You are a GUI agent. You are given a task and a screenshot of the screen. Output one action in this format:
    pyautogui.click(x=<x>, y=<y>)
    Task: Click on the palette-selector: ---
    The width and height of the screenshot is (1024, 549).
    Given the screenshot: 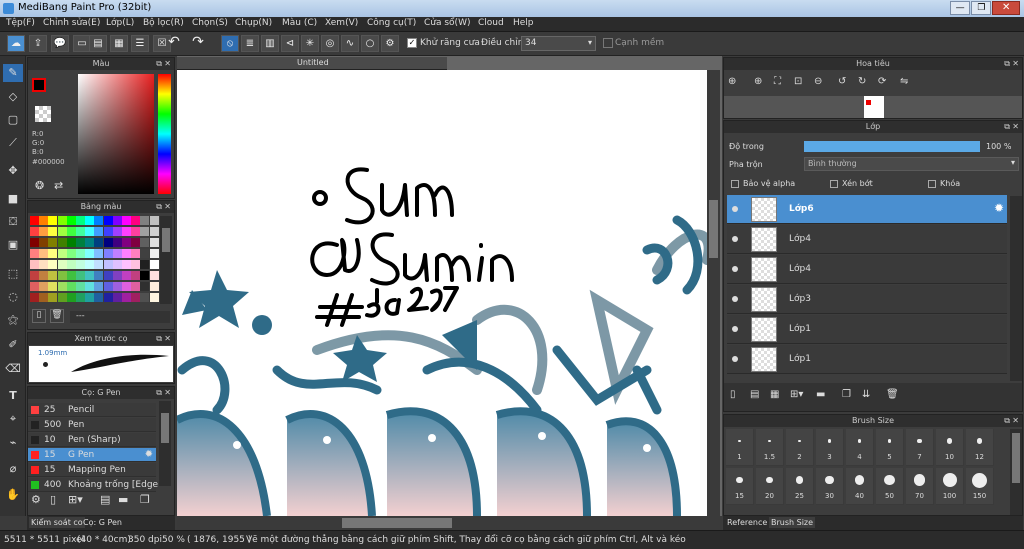 What is the action you would take?
    pyautogui.click(x=120, y=317)
    